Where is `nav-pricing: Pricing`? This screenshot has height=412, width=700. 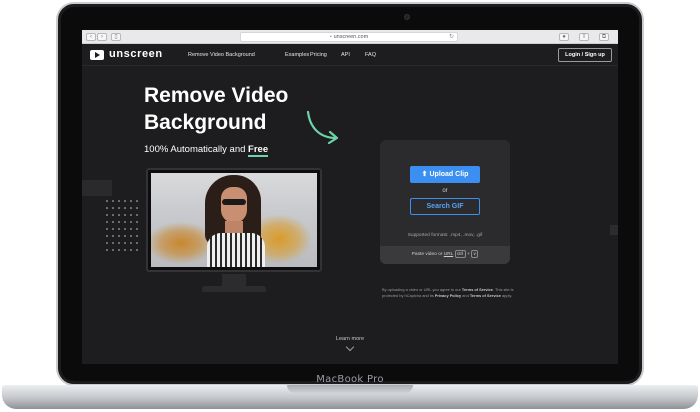
nav-pricing: Pricing is located at coordinates (318, 55).